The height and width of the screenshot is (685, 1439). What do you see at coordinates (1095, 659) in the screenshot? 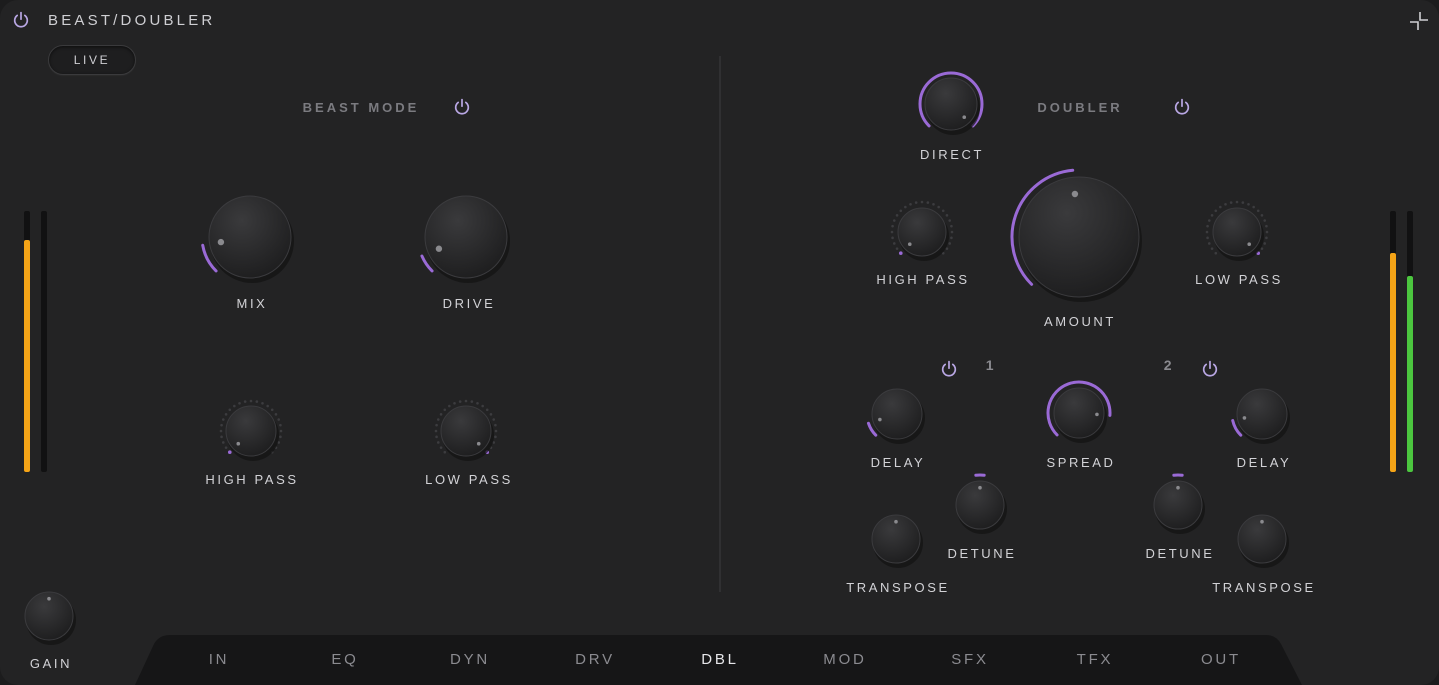
I see `tab-tfx: TFX` at bounding box center [1095, 659].